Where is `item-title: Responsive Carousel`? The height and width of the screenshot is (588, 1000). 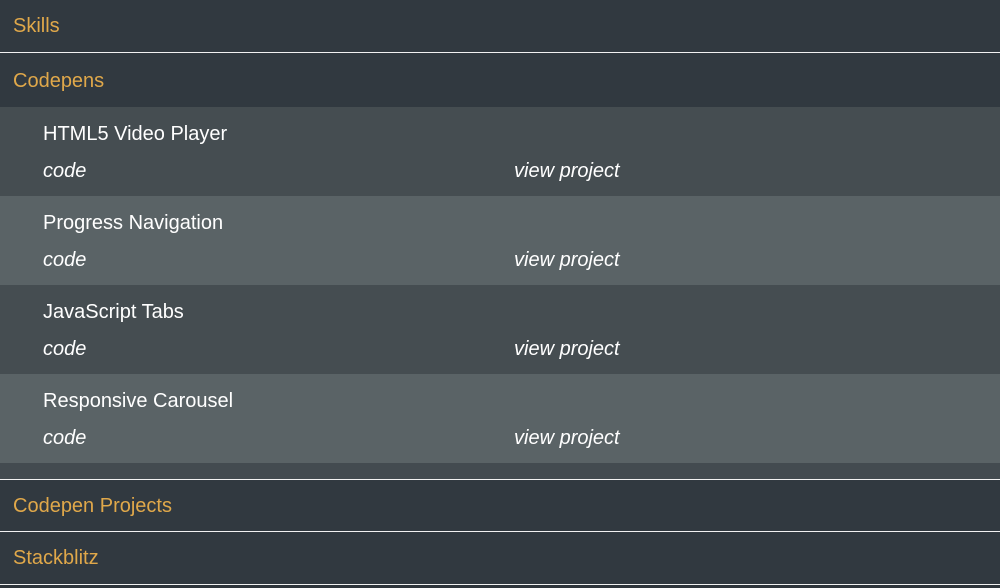 item-title: Responsive Carousel is located at coordinates (138, 401).